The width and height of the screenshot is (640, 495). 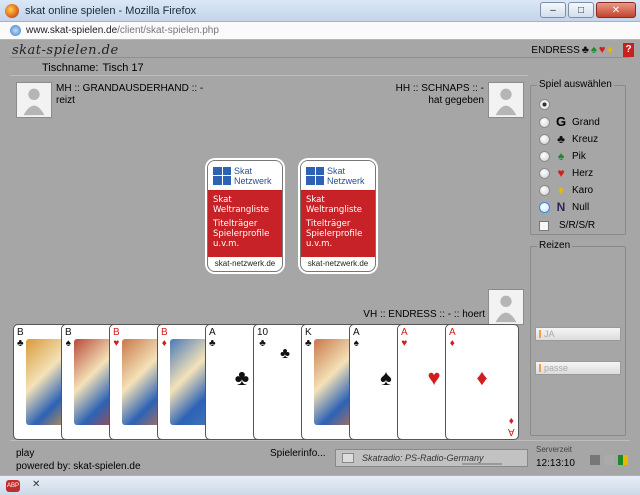 What do you see at coordinates (15, 30) in the screenshot?
I see `globe-icon` at bounding box center [15, 30].